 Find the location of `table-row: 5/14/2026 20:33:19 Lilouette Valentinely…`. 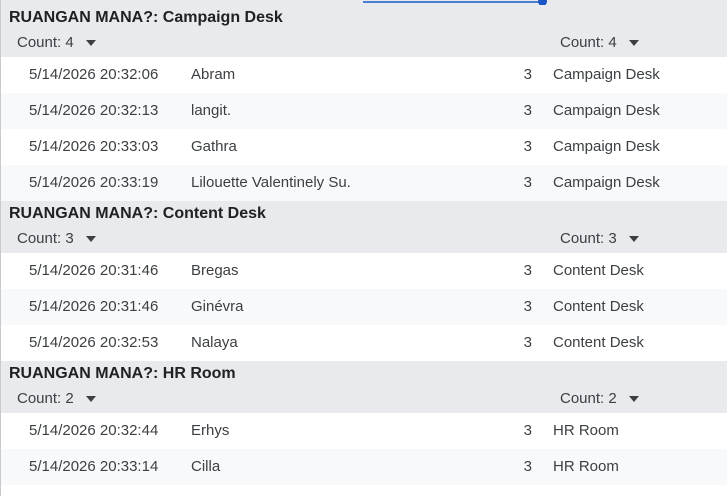

table-row: 5/14/2026 20:33:19 Lilouette Valentinely… is located at coordinates (364, 183).